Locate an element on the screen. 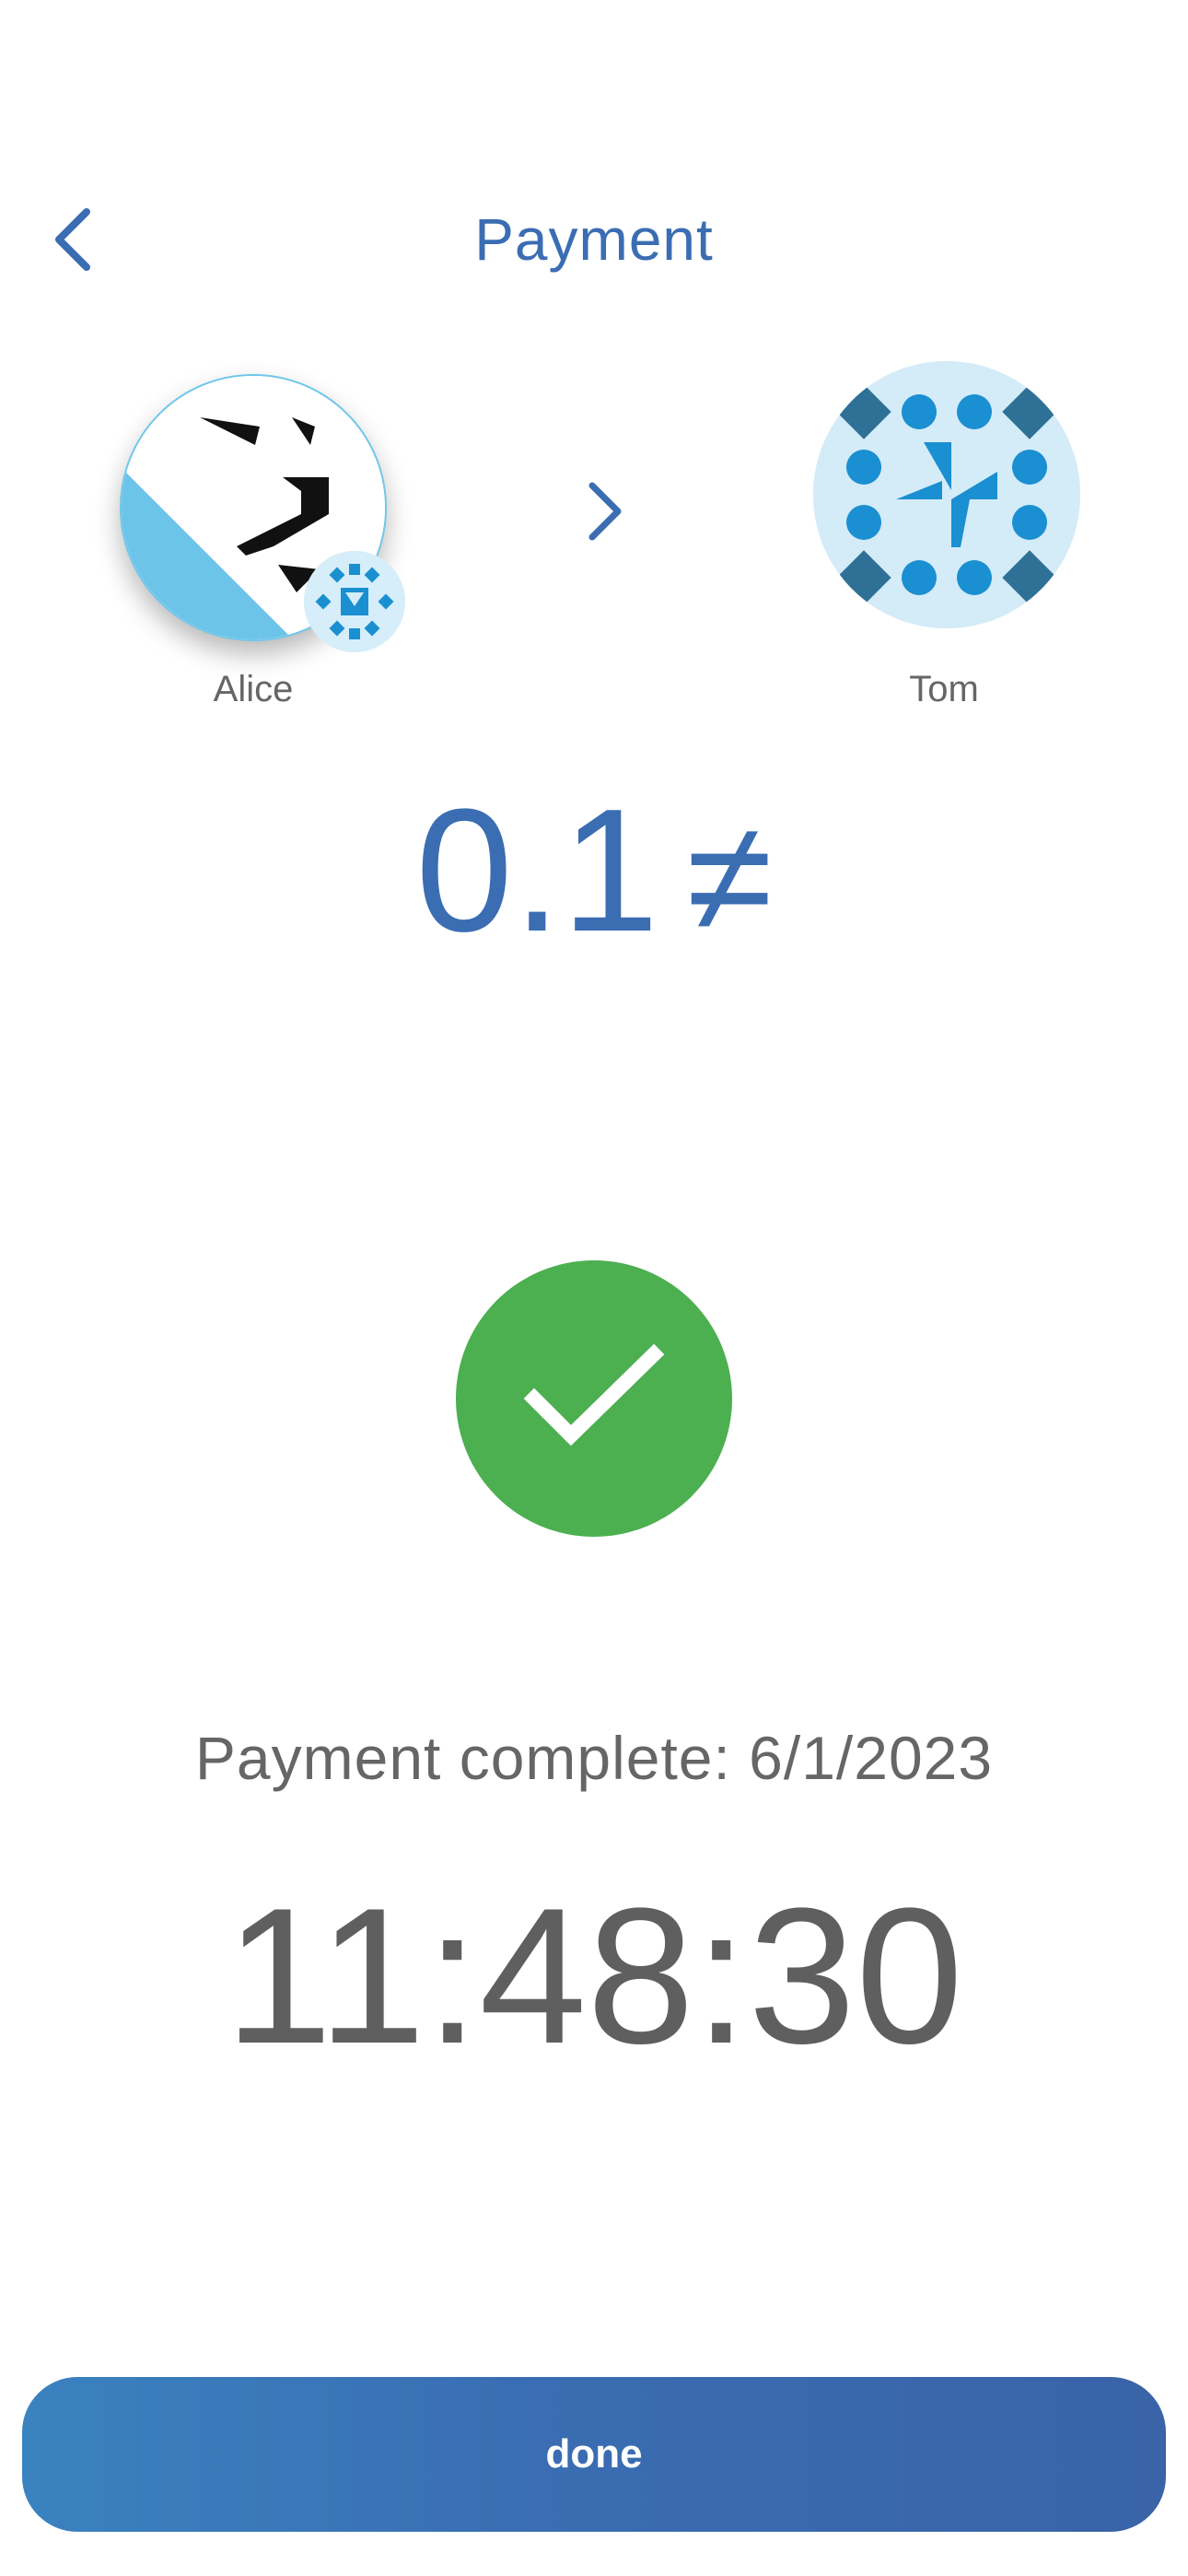  chevron-left-icon is located at coordinates (72, 239).